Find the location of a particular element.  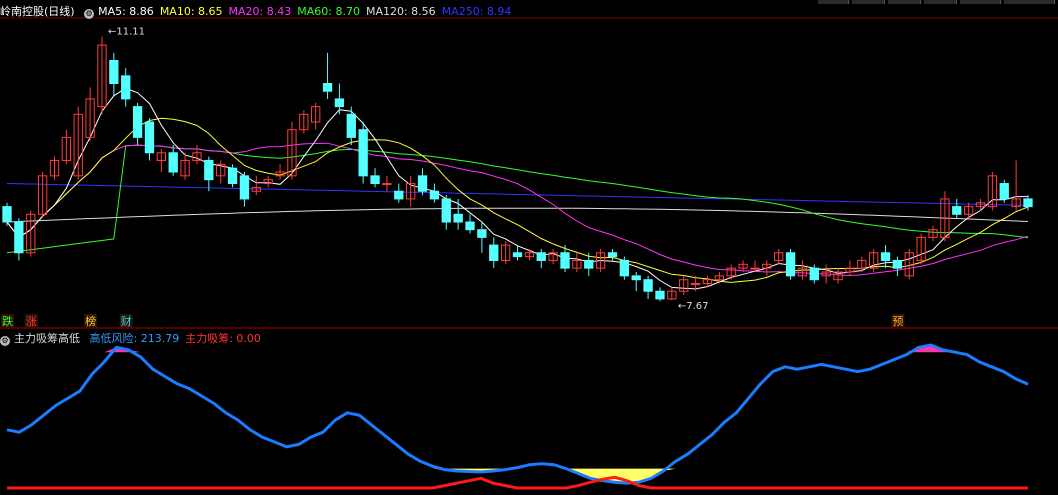

indicator-name: 主力吸筹高低 is located at coordinates (47, 338).